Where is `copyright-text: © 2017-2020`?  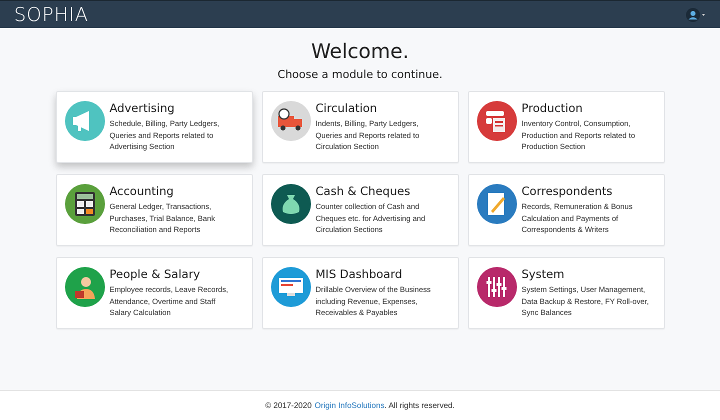
copyright-text: © 2017-2020 is located at coordinates (288, 405).